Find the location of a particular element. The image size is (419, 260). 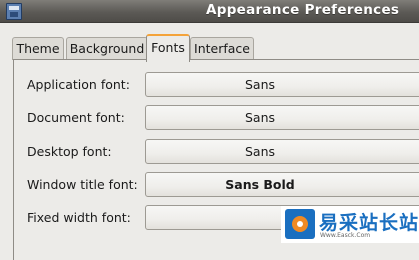

tab-background: Background is located at coordinates (107, 48).